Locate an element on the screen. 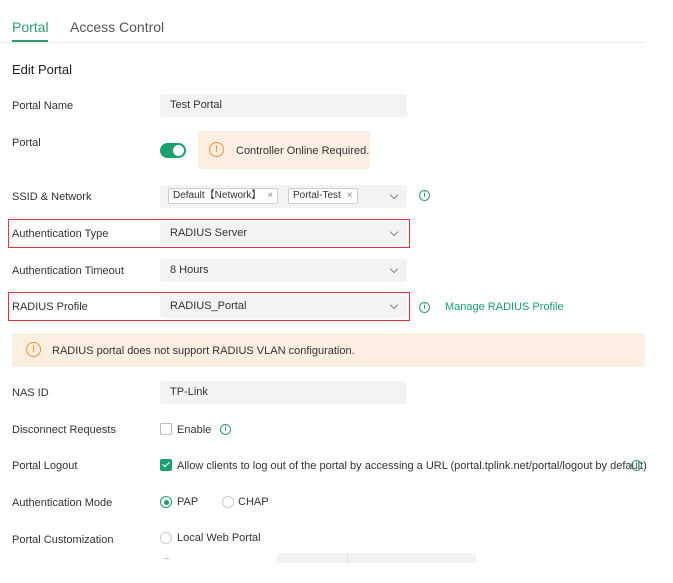 The height and width of the screenshot is (583, 673). tab-divider is located at coordinates (322, 42).